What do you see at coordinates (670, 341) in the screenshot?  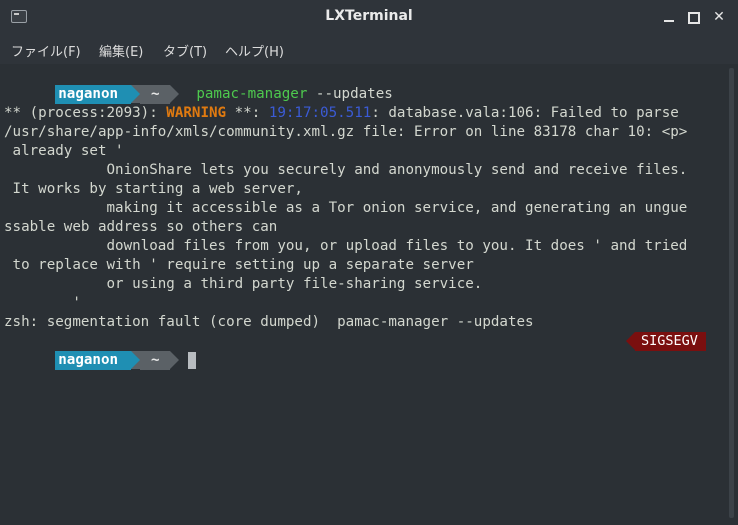 I see `signal-label: SIGSEGV` at bounding box center [670, 341].